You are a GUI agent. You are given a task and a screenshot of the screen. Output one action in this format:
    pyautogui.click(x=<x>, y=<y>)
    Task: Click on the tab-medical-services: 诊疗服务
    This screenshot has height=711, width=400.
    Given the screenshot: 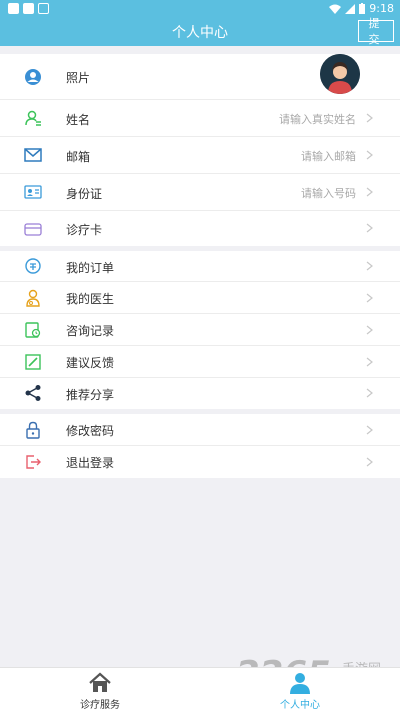 What is the action you would take?
    pyautogui.click(x=100, y=689)
    